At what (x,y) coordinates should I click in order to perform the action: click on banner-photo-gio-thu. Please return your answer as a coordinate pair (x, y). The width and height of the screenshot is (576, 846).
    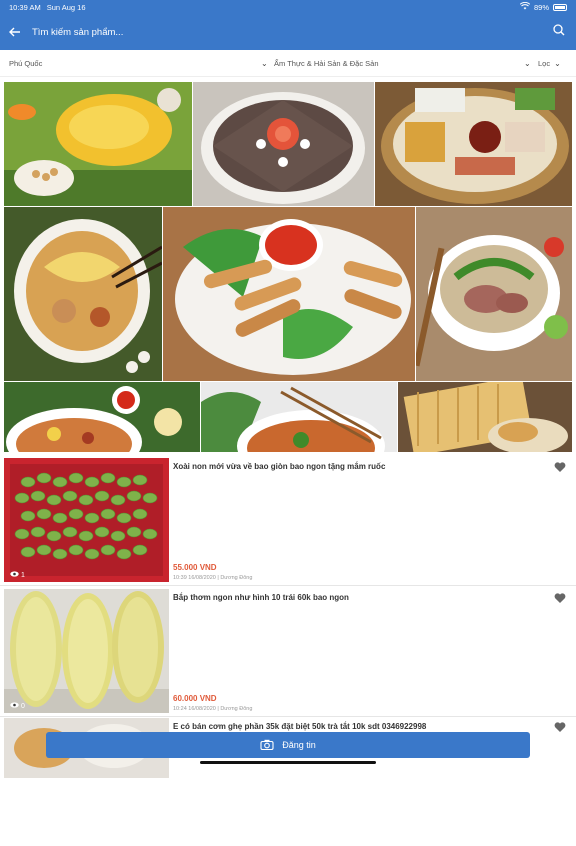
    Looking at the image, I should click on (283, 144).